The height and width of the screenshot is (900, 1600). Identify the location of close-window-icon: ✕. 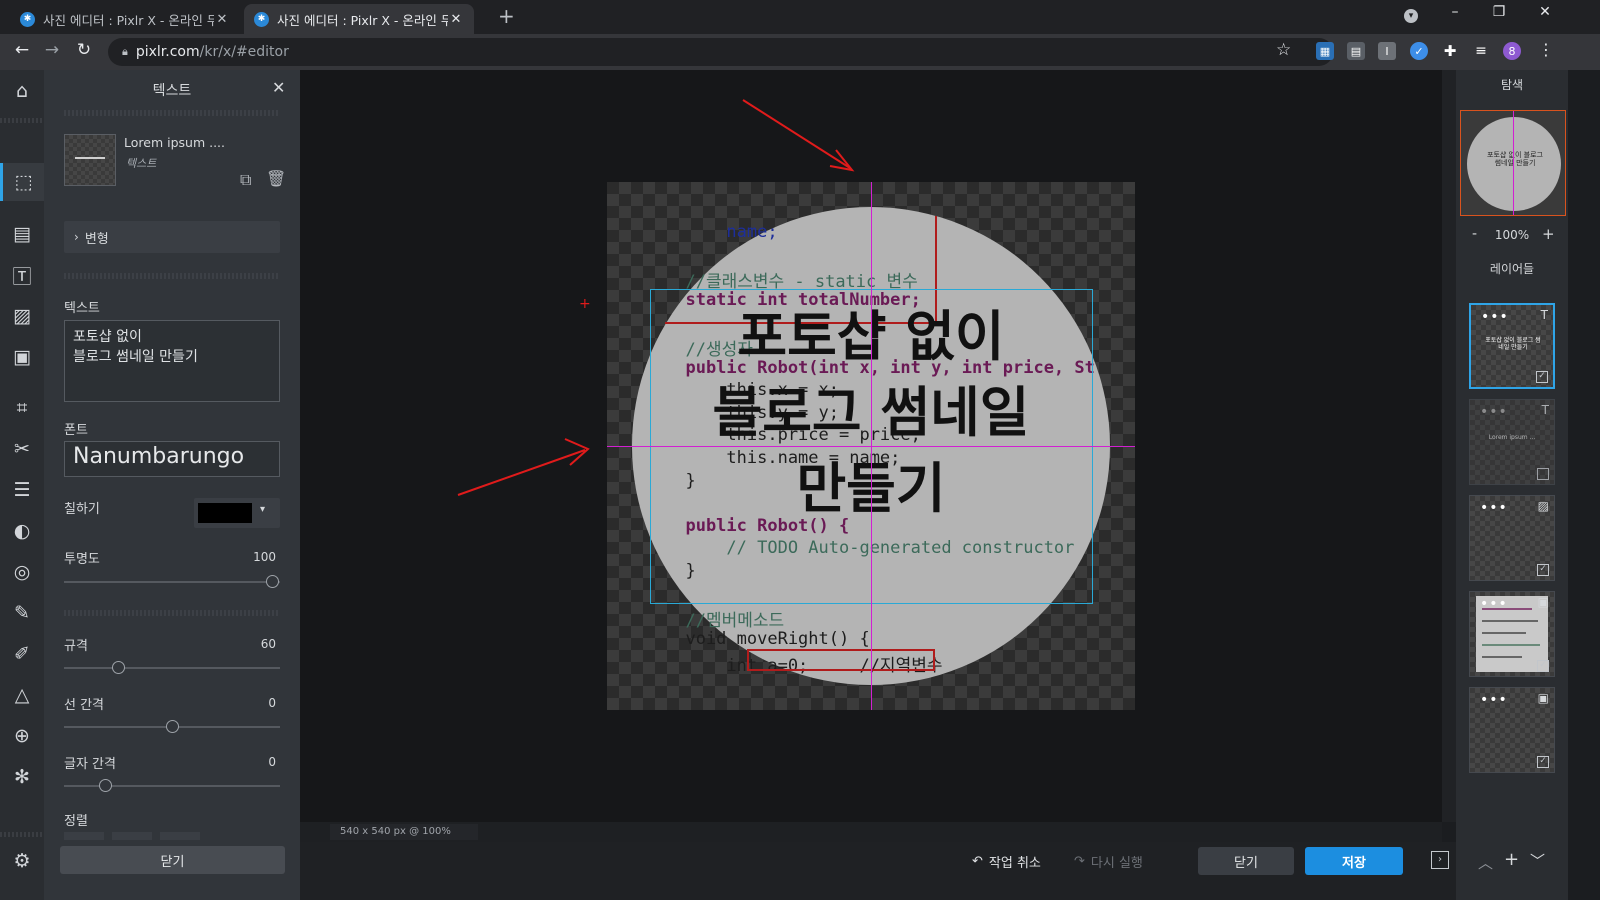
(1545, 12).